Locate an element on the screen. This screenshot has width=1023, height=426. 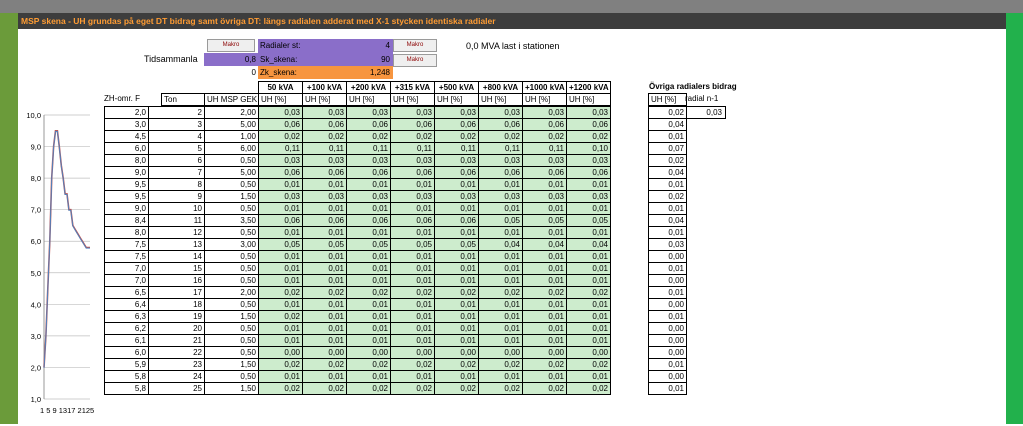
tidsammanla-value: 0,8 is located at coordinates (231, 59).